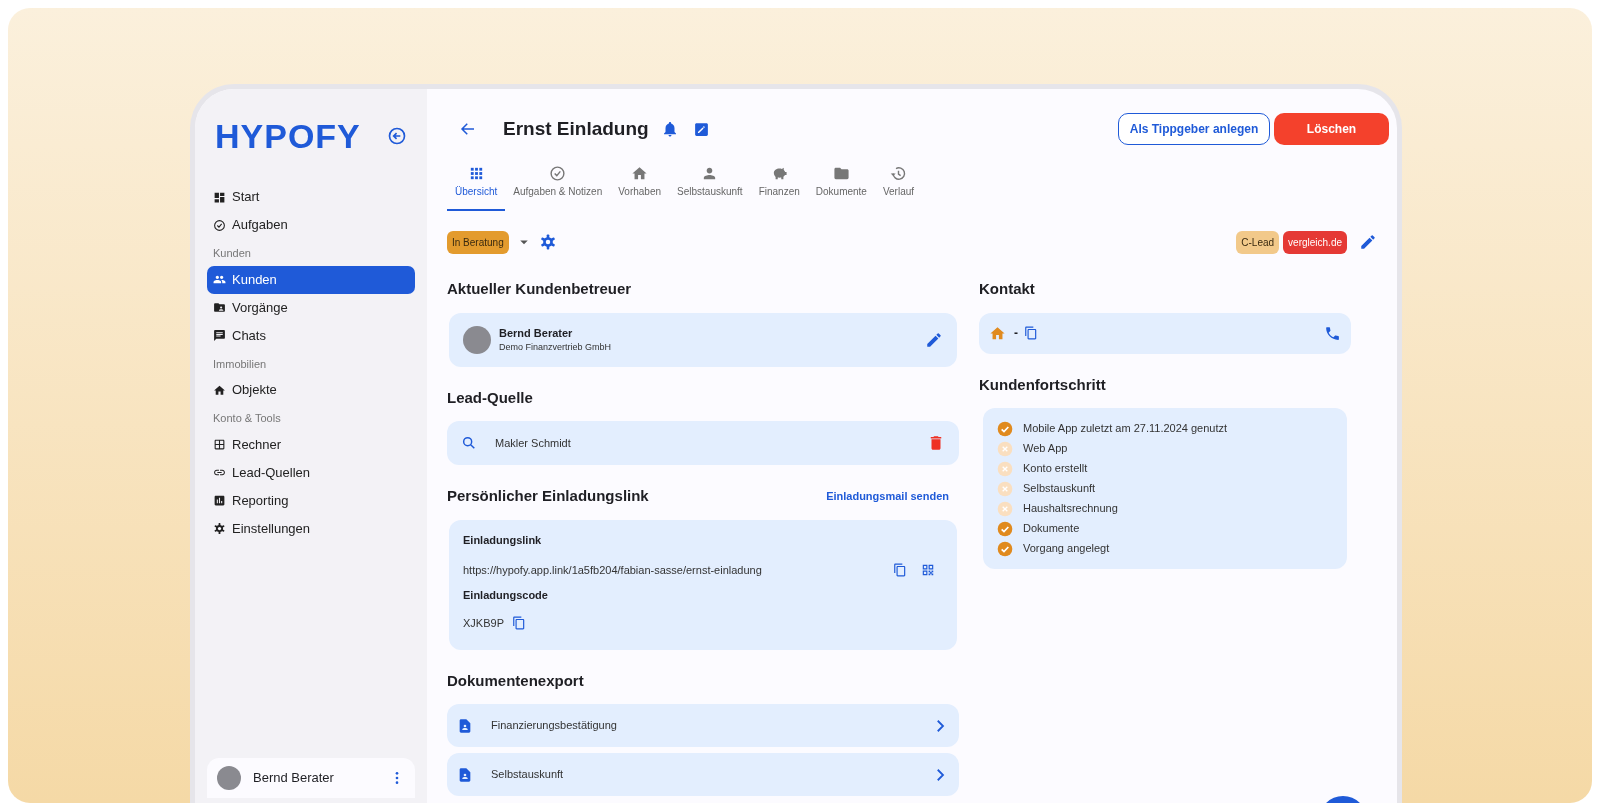 The height and width of the screenshot is (811, 1600). Describe the element at coordinates (1045, 449) in the screenshot. I see `progress-item: Web App` at that location.